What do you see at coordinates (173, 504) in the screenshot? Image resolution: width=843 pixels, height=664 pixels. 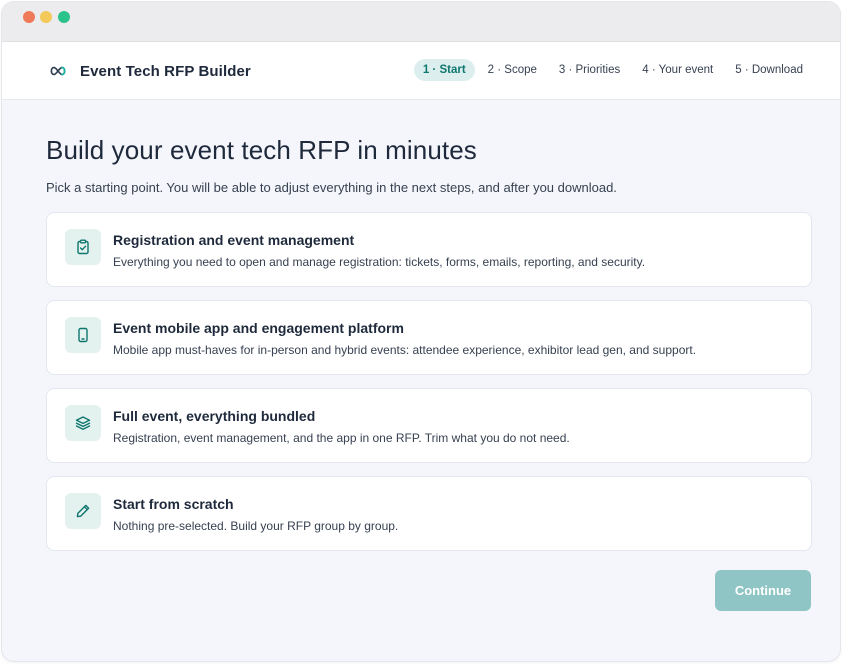 I see `option-title: Start from scratch` at bounding box center [173, 504].